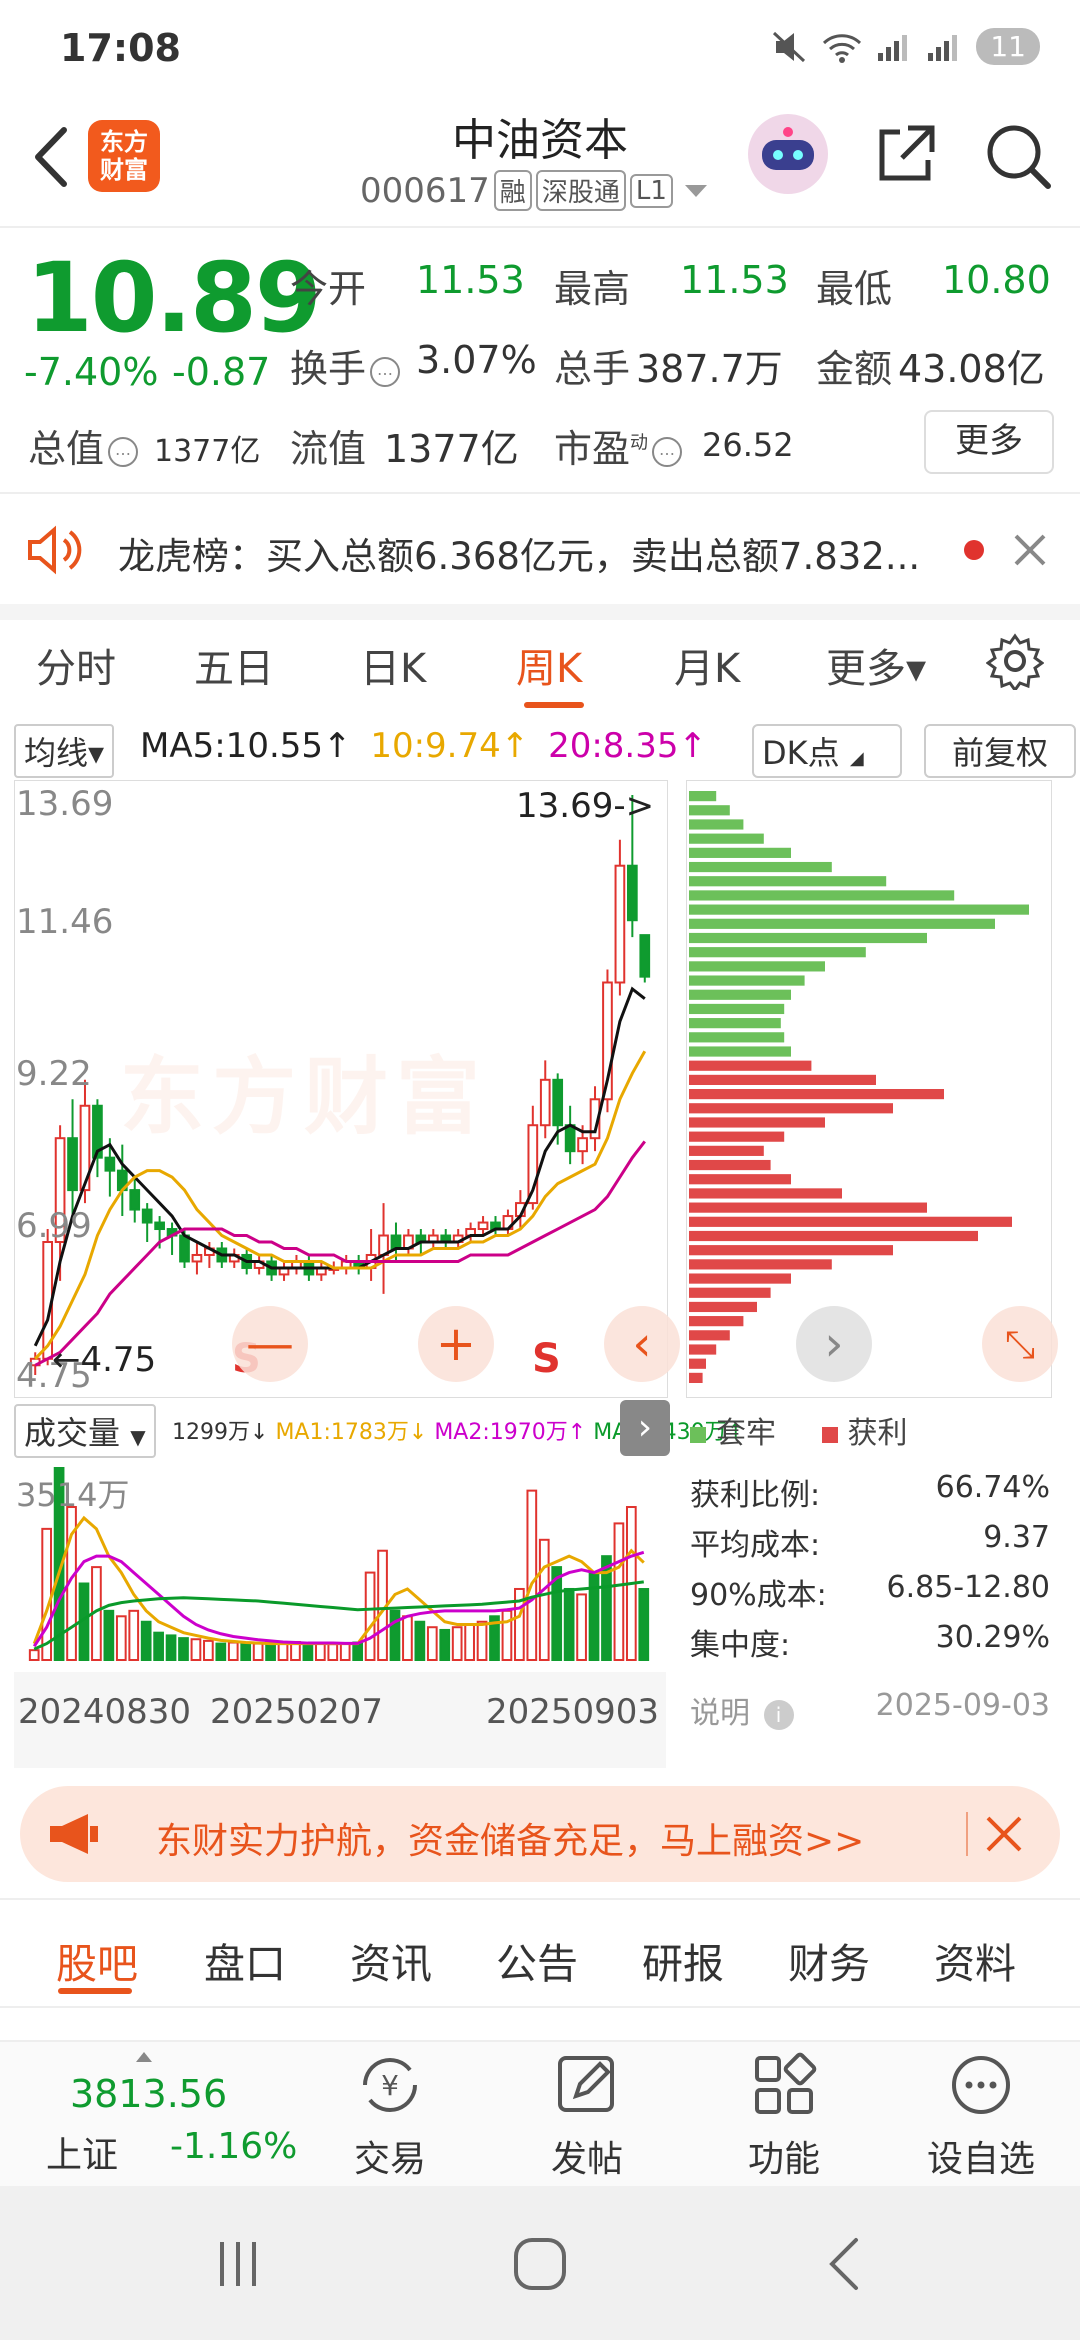  Describe the element at coordinates (788, 154) in the screenshot. I see `ai-assistant-avatar` at that location.